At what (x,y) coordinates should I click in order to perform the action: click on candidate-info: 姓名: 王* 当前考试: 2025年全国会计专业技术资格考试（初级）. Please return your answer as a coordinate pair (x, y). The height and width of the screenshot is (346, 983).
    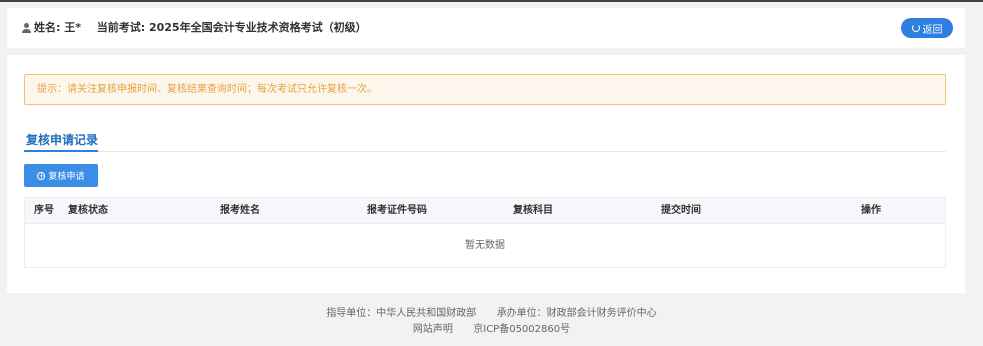
    Looking at the image, I should click on (200, 28).